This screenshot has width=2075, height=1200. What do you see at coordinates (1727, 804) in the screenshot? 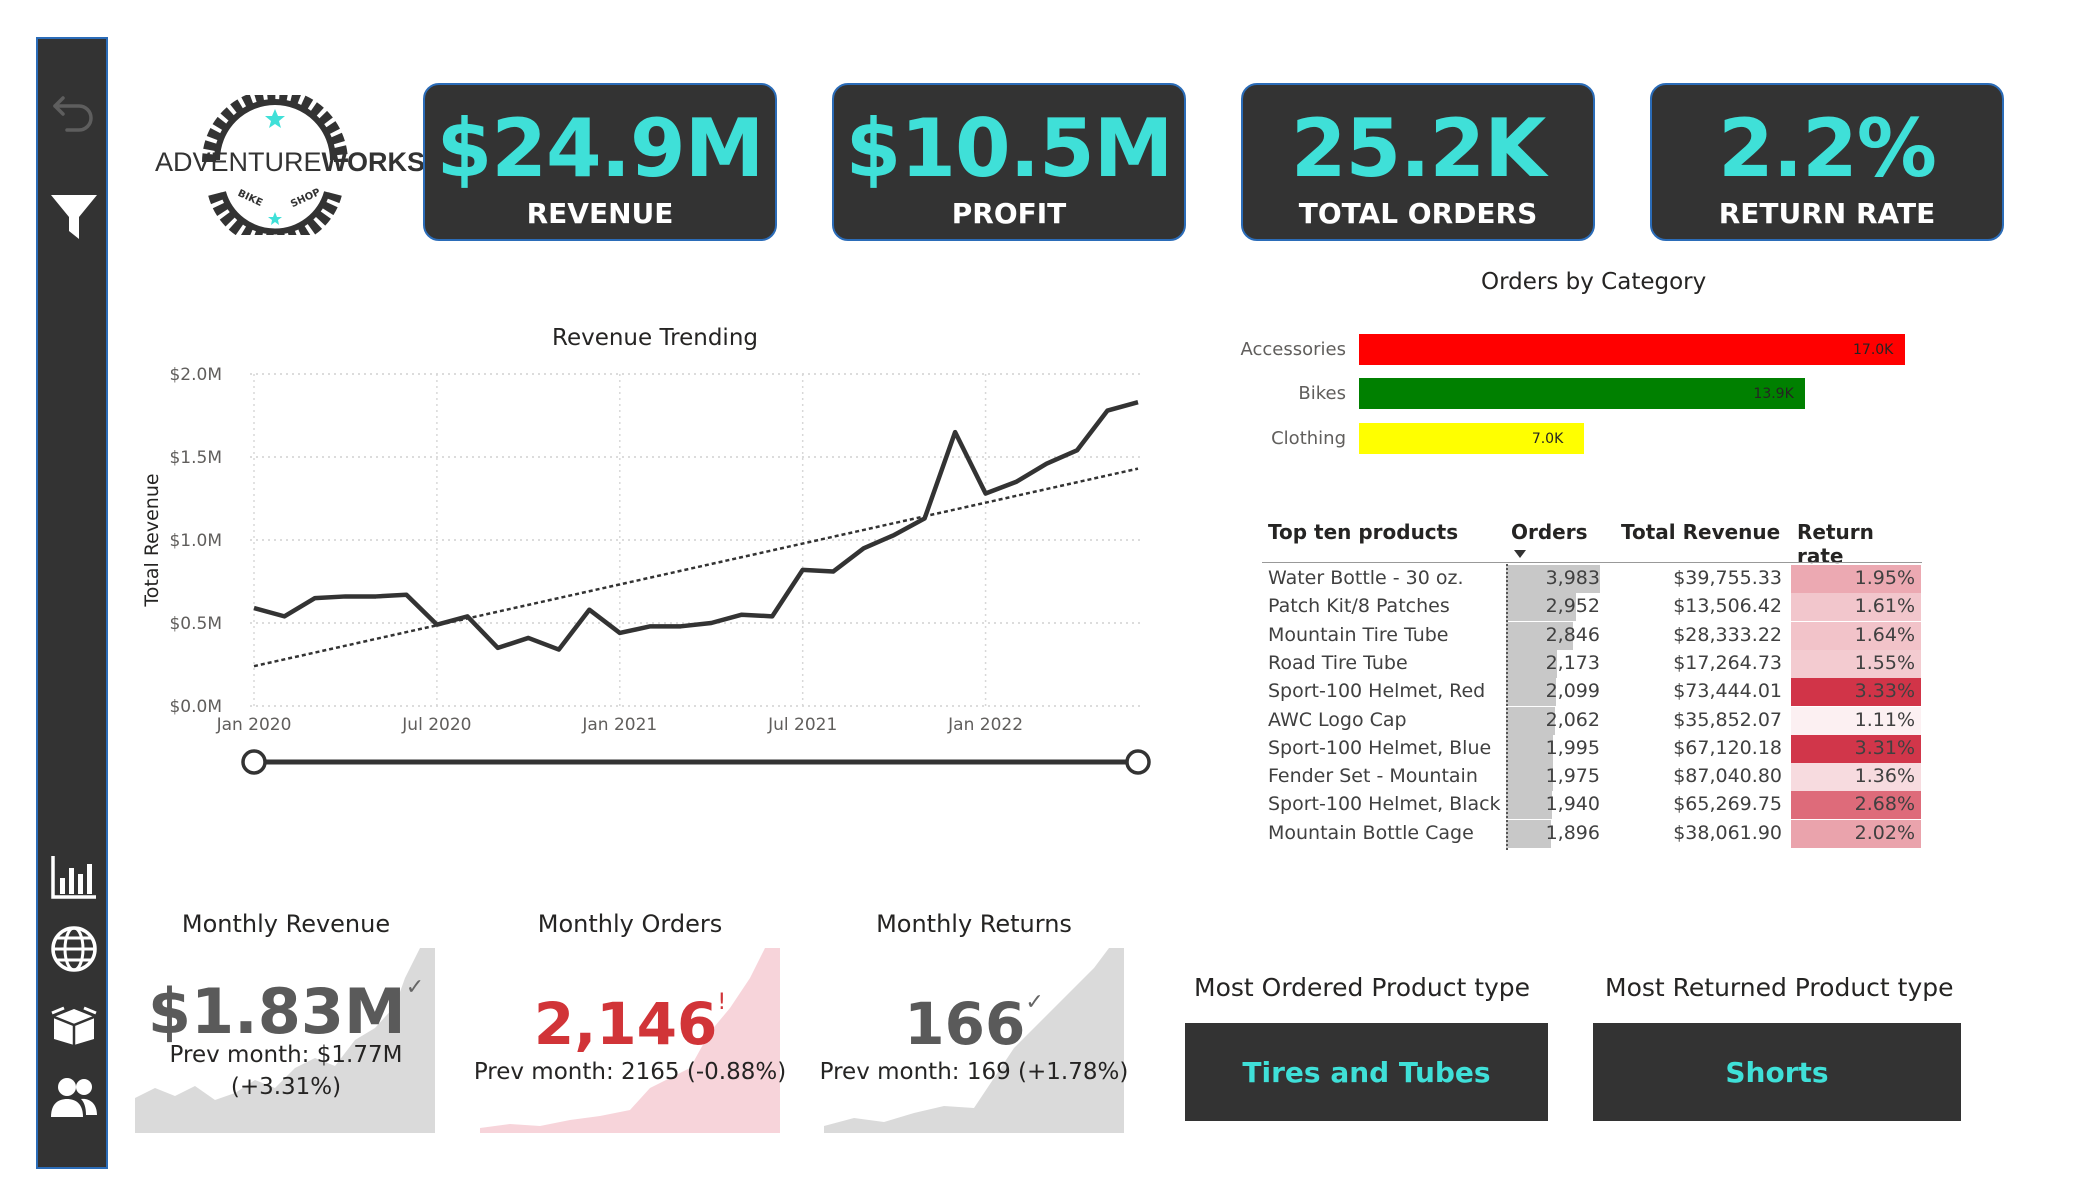
I see `revenue-cell: $65,269.75` at bounding box center [1727, 804].